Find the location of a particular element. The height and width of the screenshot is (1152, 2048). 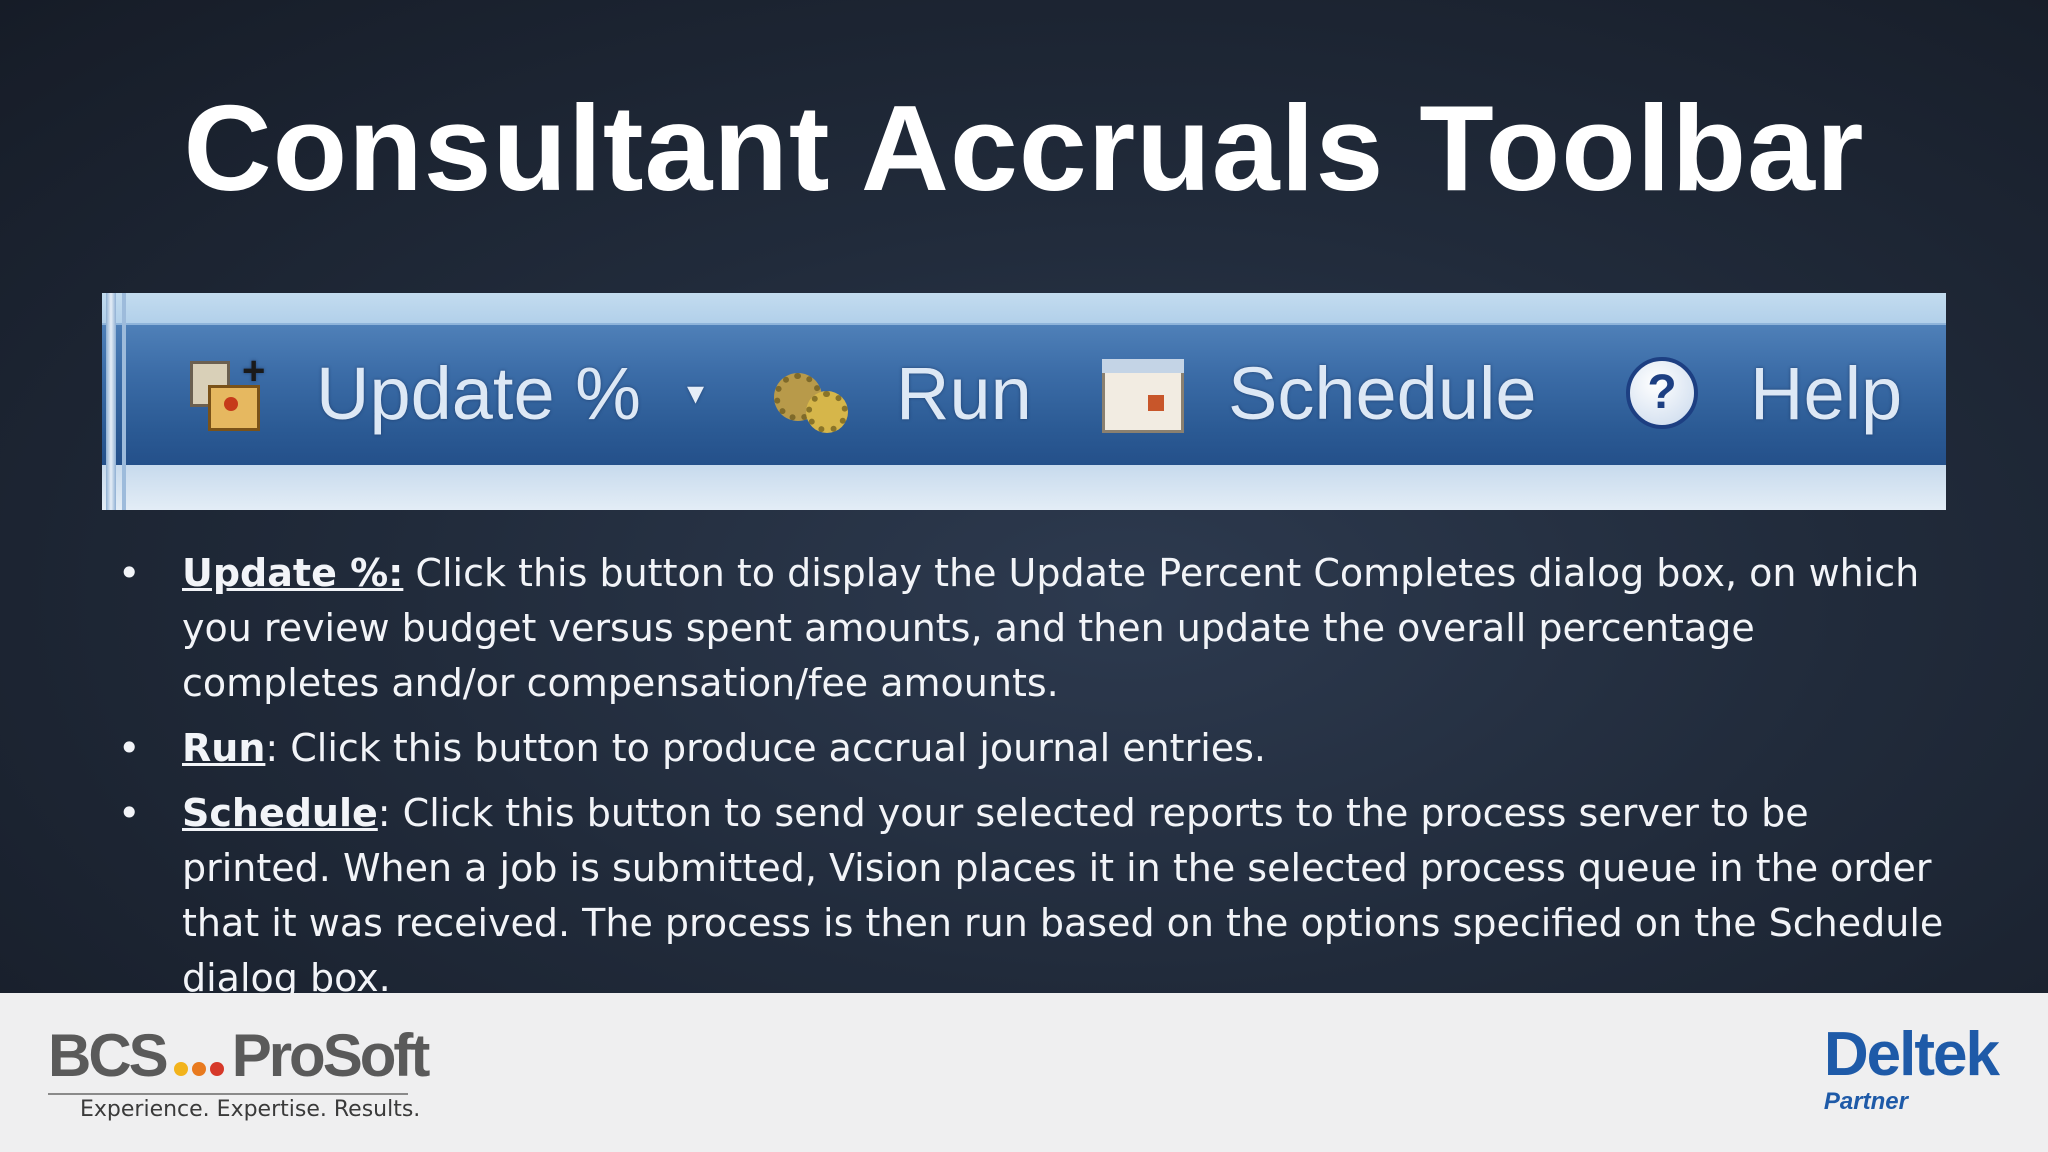

deltek-name: Deltek is located at coordinates (1911, 1054).